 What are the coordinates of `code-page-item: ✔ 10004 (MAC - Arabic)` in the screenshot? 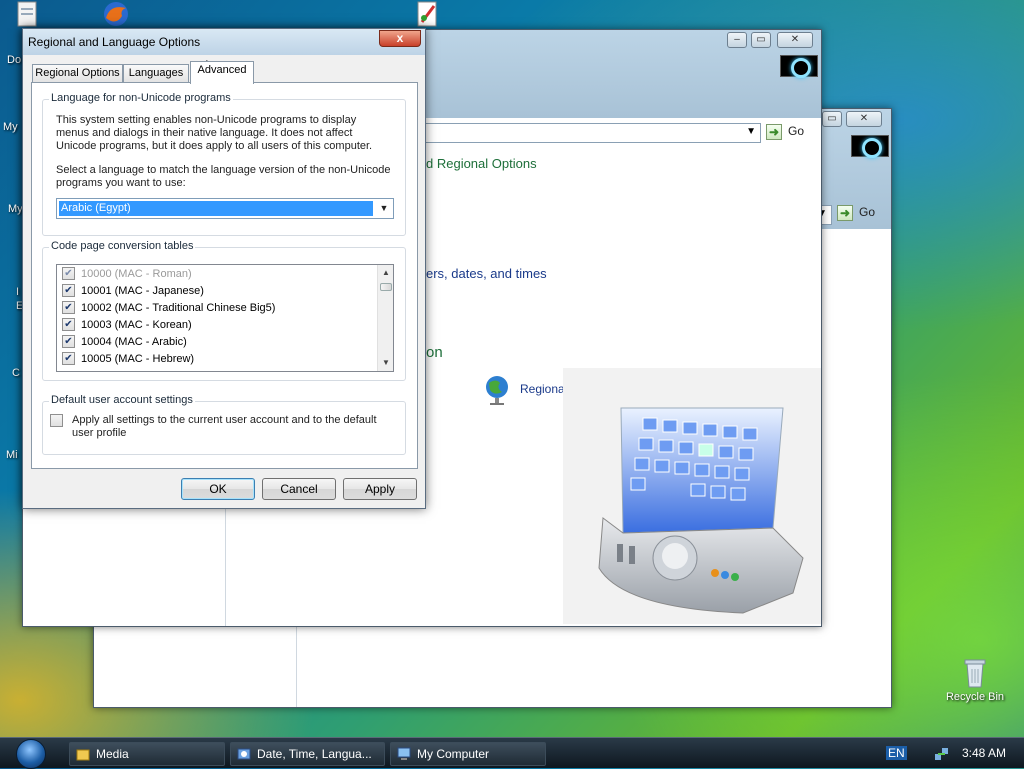 It's located at (124, 342).